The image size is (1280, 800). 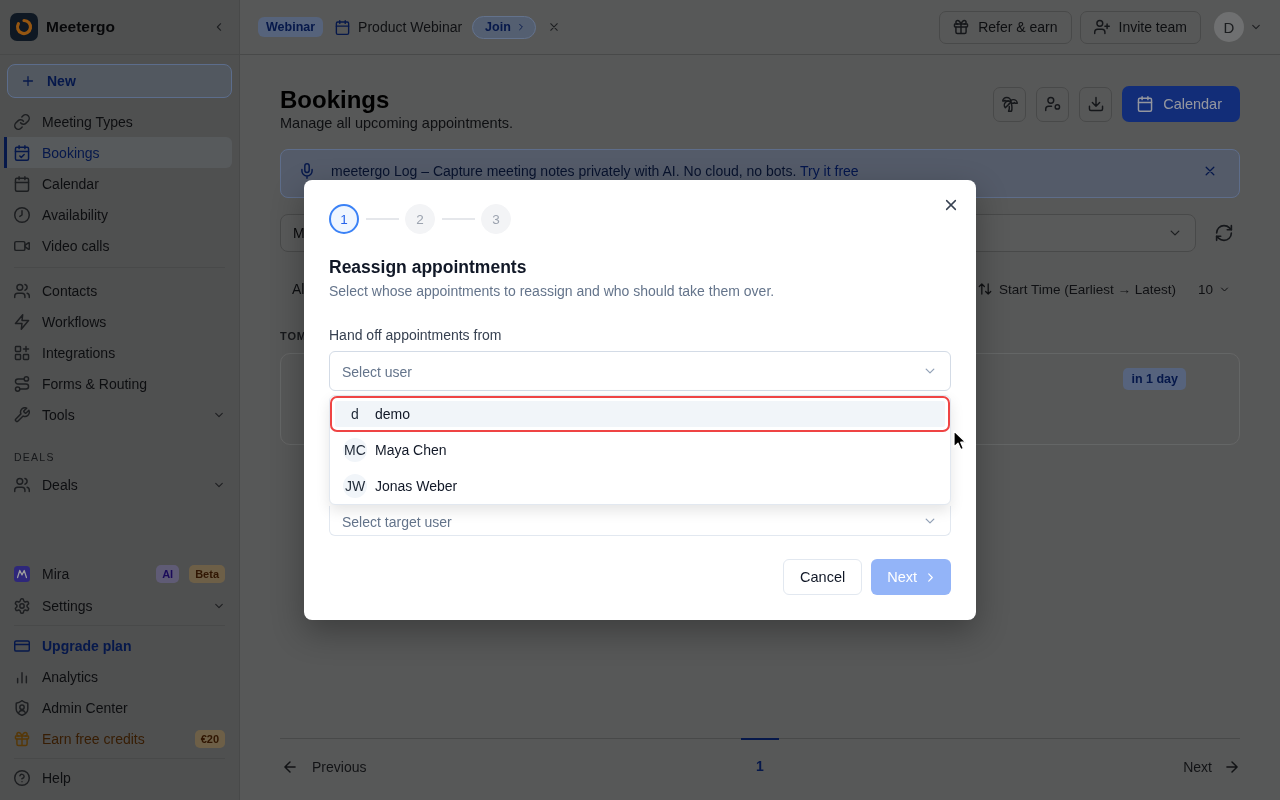 I want to click on page-size-select: 10, so click(x=1213, y=289).